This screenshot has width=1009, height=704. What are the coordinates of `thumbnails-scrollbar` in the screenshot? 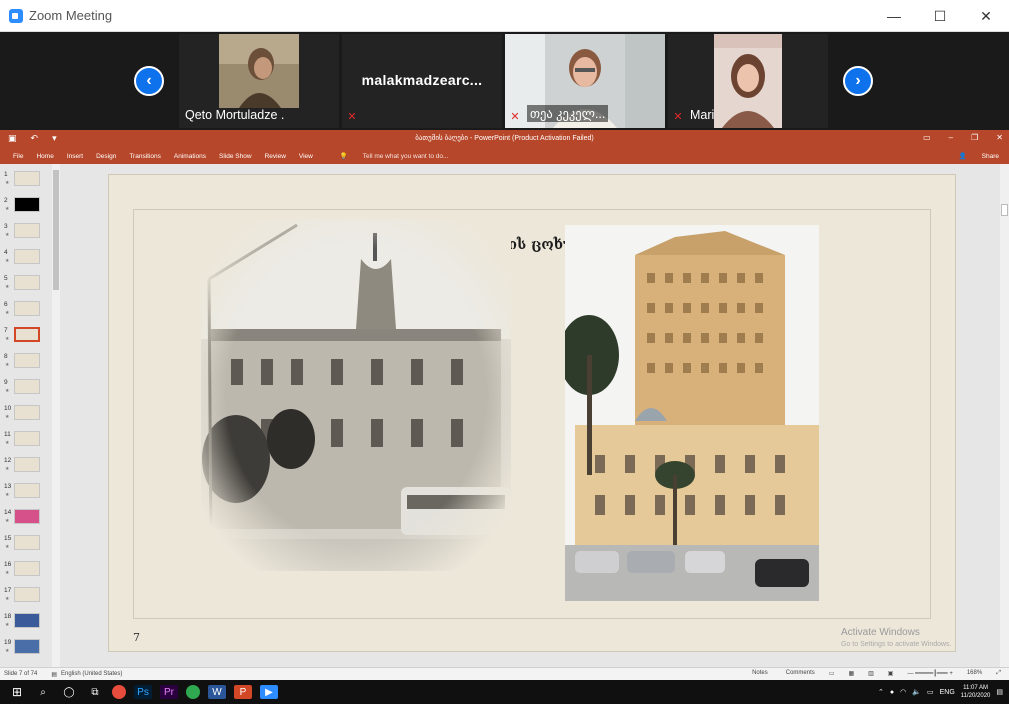 It's located at (56, 415).